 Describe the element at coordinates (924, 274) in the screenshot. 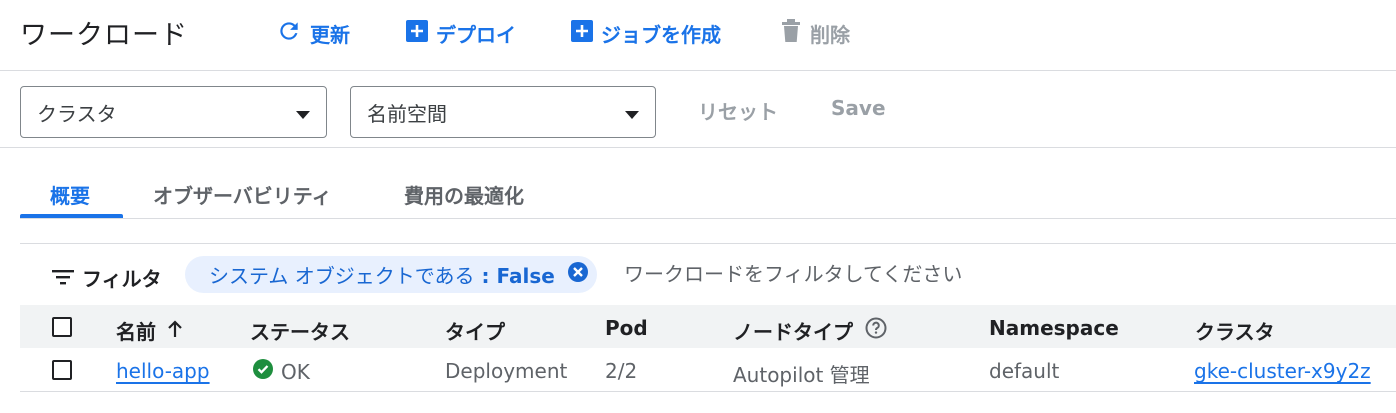

I see `filter-input` at that location.